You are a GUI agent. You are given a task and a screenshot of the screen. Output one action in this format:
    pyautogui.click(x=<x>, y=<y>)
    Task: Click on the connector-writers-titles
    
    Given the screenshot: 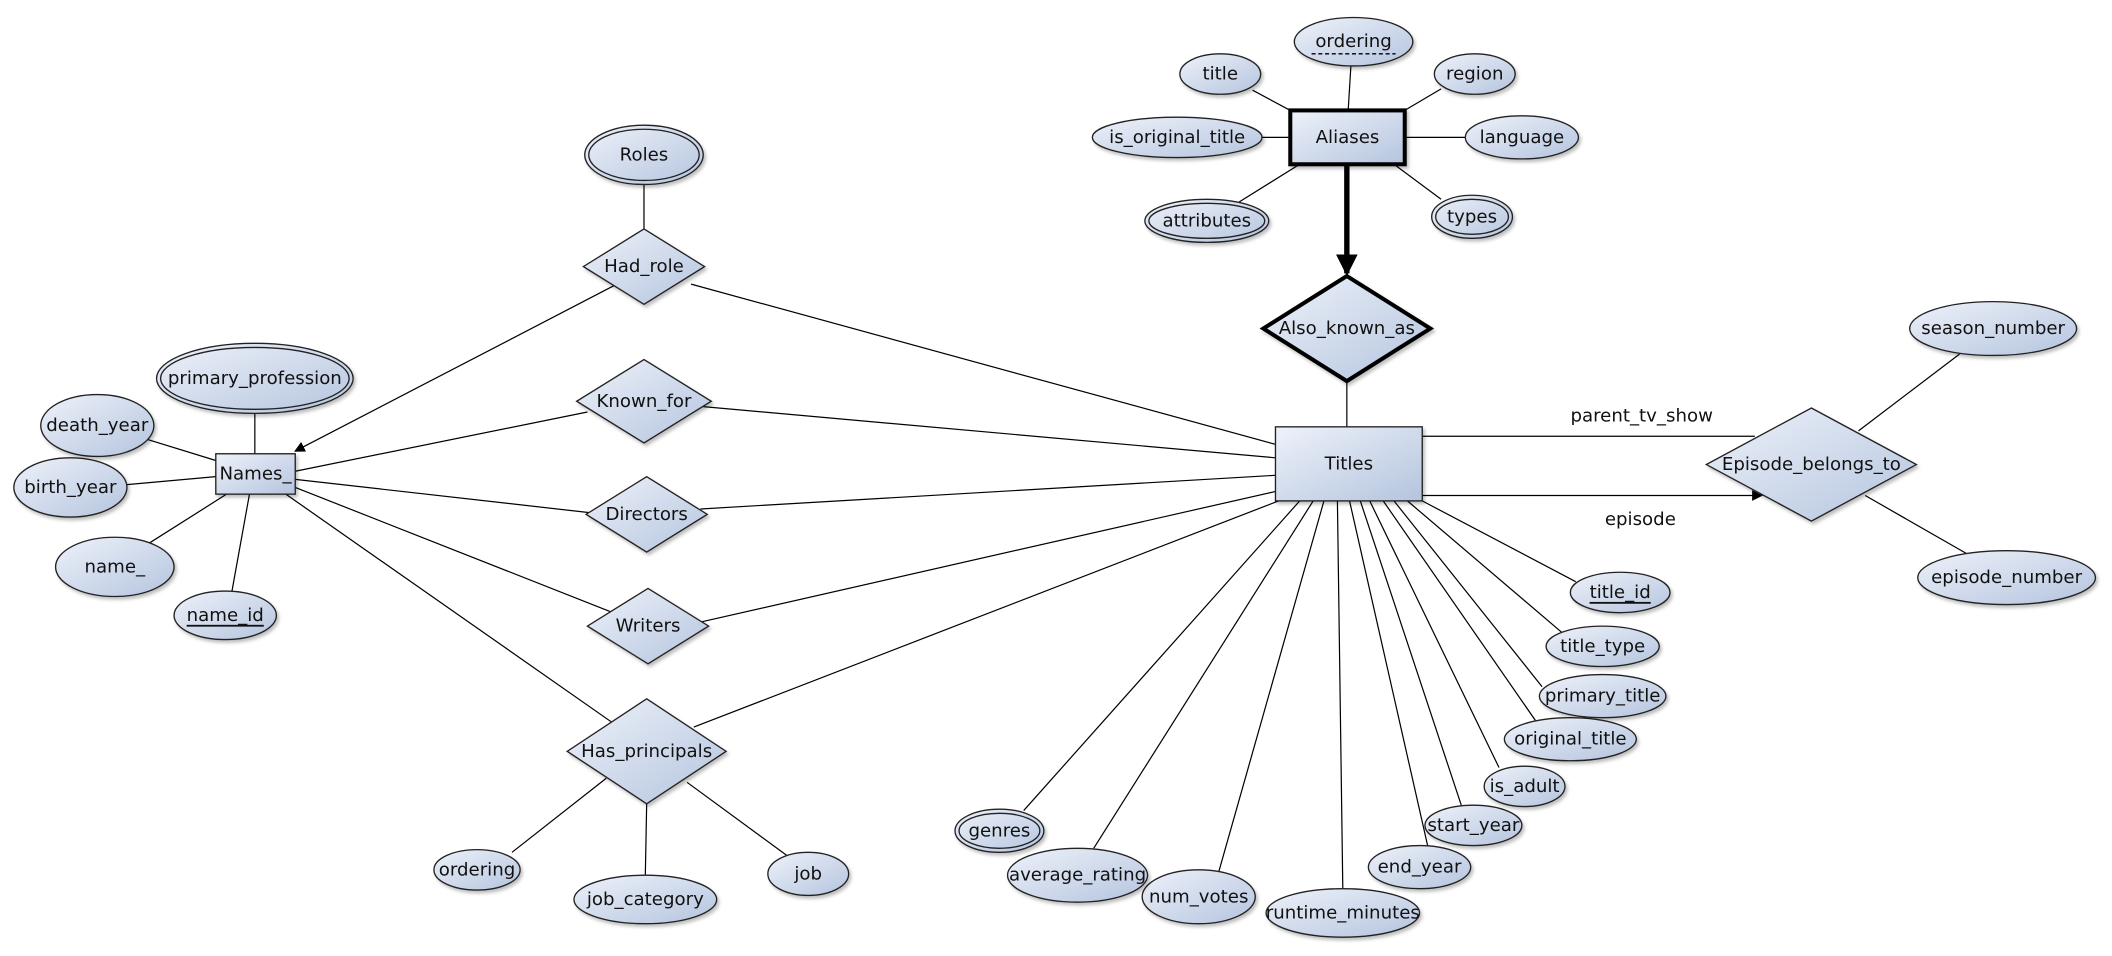 What is the action you would take?
    pyautogui.click(x=988, y=556)
    